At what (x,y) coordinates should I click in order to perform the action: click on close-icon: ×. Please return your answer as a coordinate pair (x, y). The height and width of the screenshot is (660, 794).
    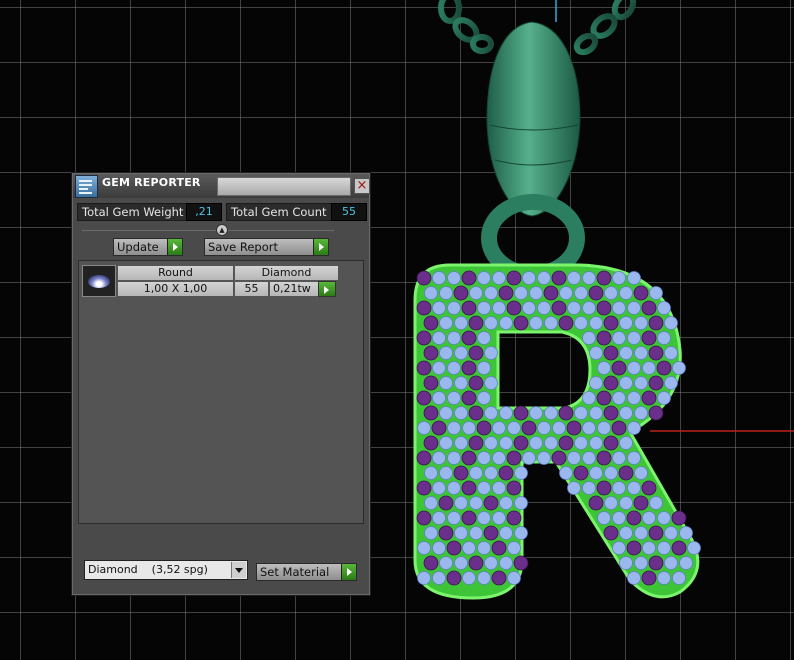
    Looking at the image, I should click on (362, 186).